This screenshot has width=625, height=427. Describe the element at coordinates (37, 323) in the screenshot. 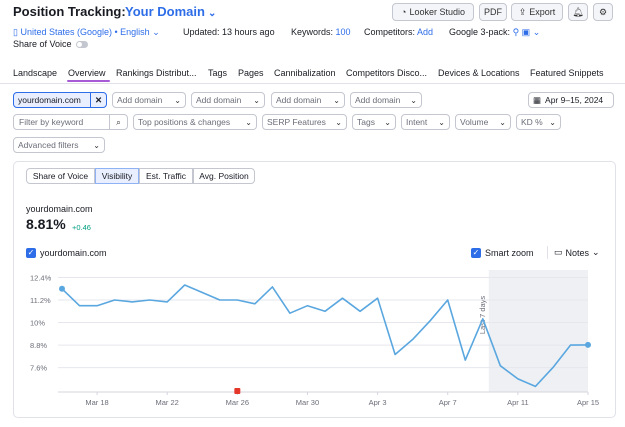

I see `y-tick-label: 10%` at that location.